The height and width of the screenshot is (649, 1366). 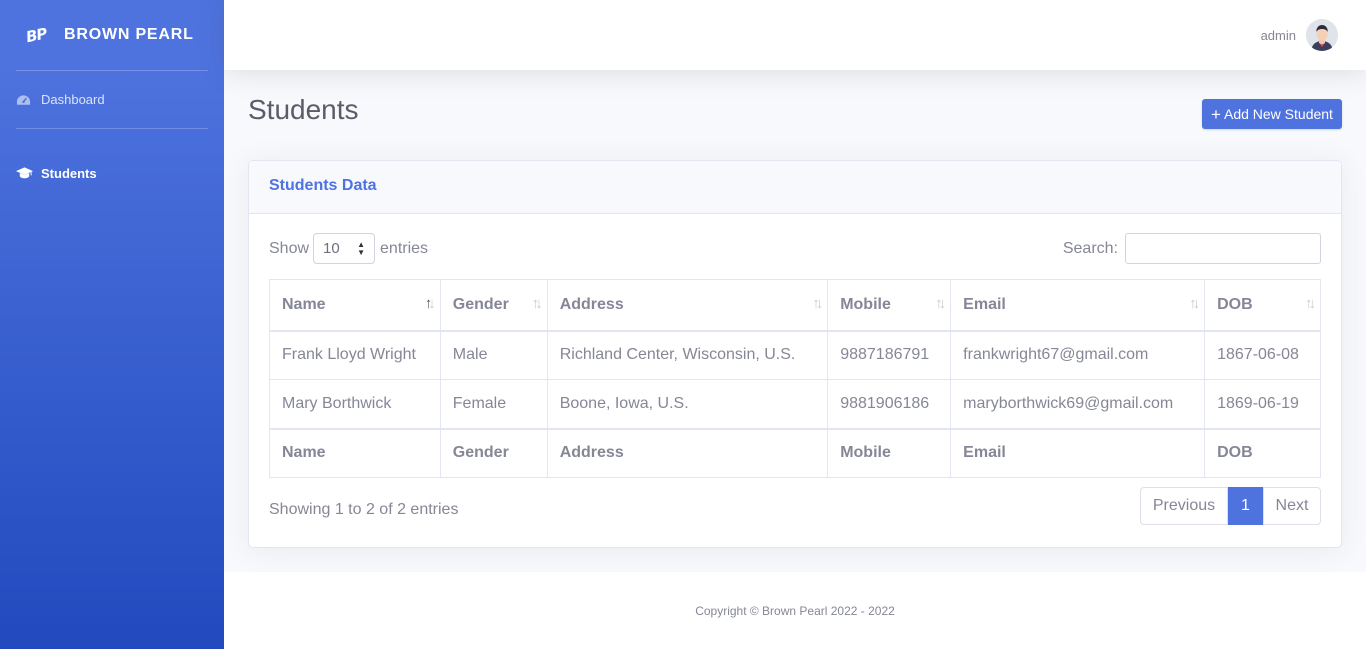 I want to click on column-header-email: Email ↑↓, so click(x=1078, y=305).